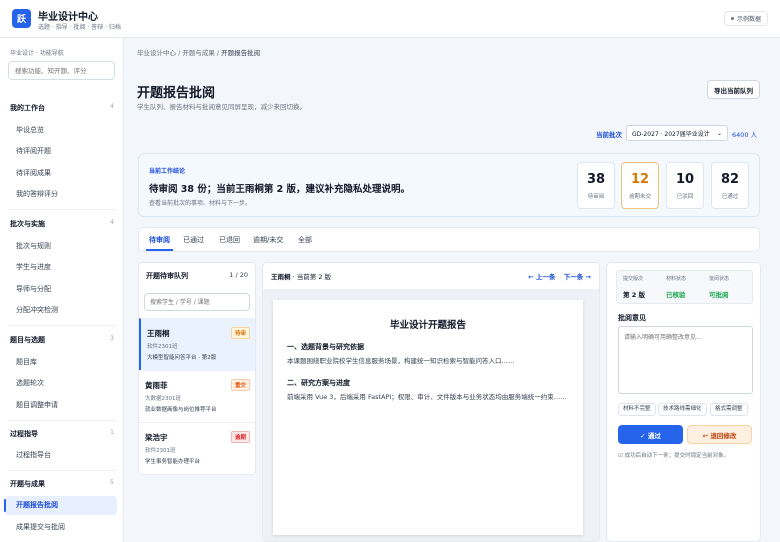 Image resolution: width=780 pixels, height=542 pixels. I want to click on student-topic: 学生事务智能办理平台, so click(173, 462).